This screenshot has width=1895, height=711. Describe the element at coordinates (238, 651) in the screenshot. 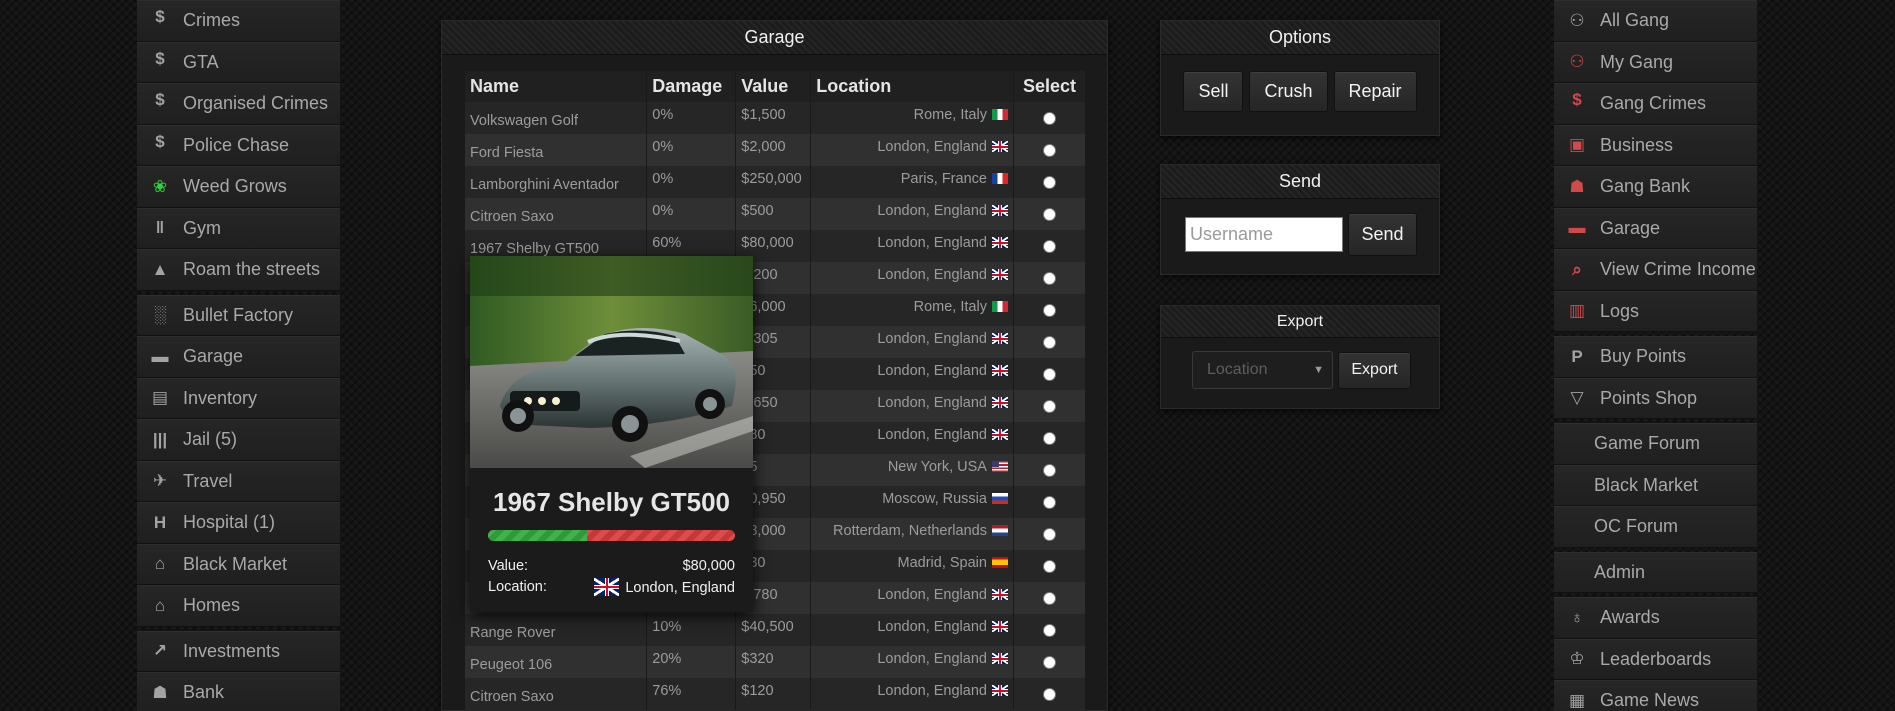

I see `left-nav-investments: ↗ Investments` at that location.